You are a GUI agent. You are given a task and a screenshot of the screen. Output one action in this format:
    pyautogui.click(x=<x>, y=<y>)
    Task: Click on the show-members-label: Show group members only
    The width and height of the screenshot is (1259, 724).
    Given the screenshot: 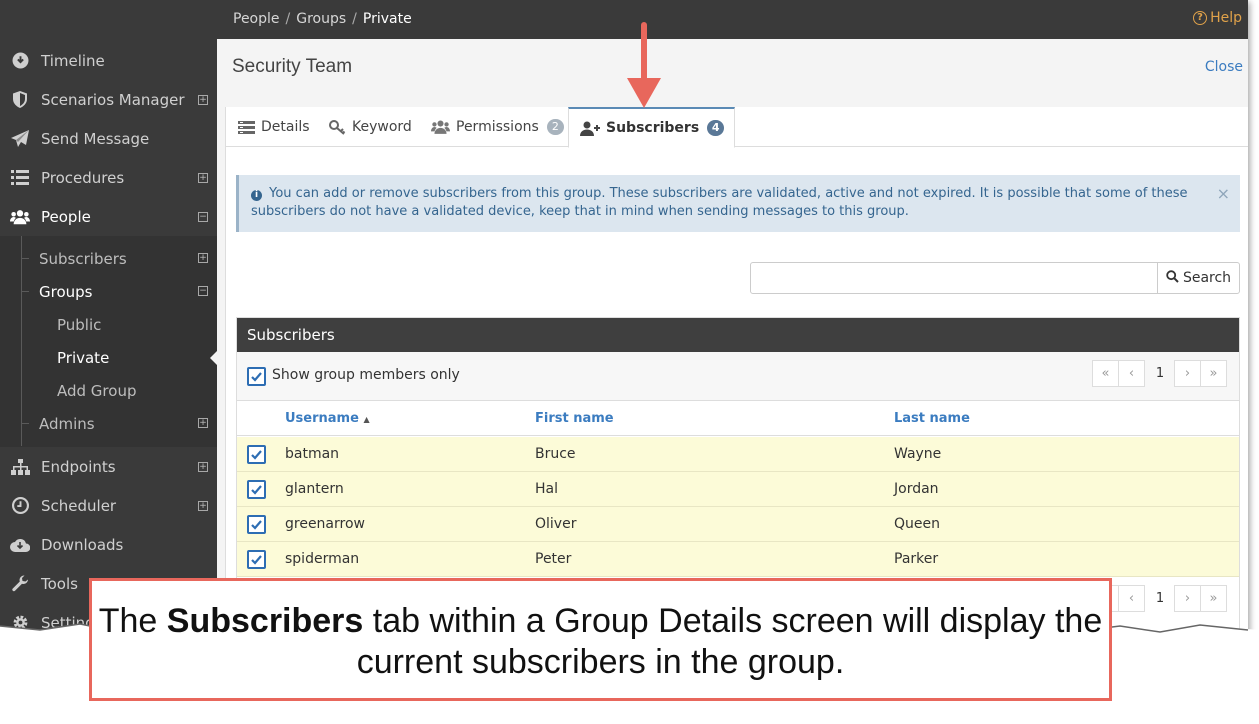 What is the action you would take?
    pyautogui.click(x=366, y=375)
    